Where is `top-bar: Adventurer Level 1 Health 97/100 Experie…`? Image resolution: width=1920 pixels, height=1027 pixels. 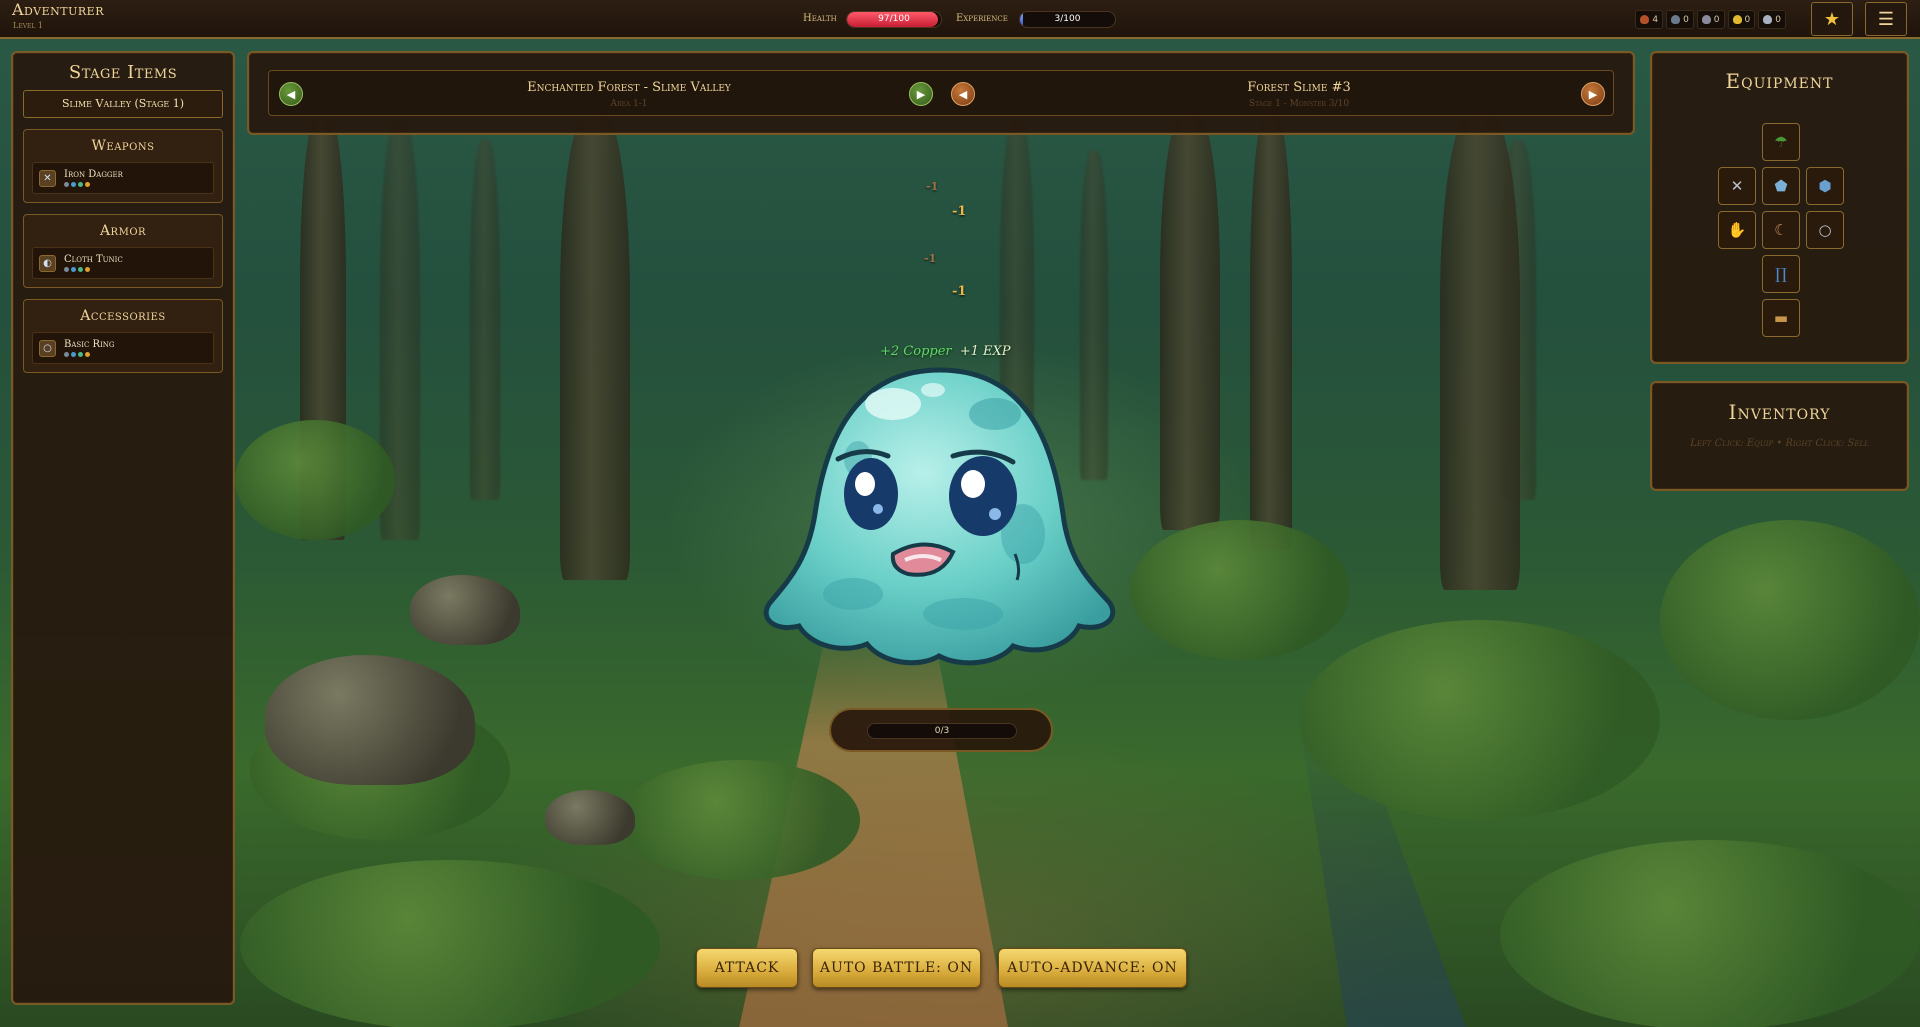 top-bar: Adventurer Level 1 Health 97/100 Experie… is located at coordinates (960, 19).